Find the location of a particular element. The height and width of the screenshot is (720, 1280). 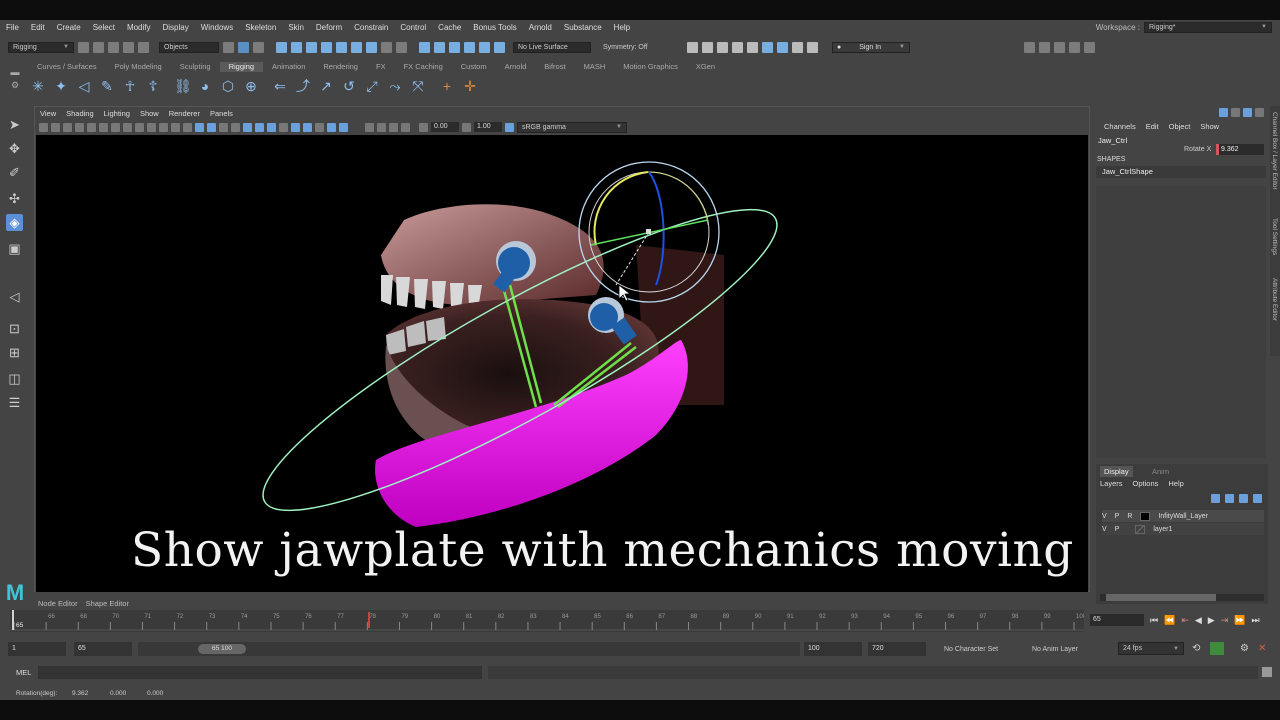

playback-start-field: 65 is located at coordinates (103, 649).